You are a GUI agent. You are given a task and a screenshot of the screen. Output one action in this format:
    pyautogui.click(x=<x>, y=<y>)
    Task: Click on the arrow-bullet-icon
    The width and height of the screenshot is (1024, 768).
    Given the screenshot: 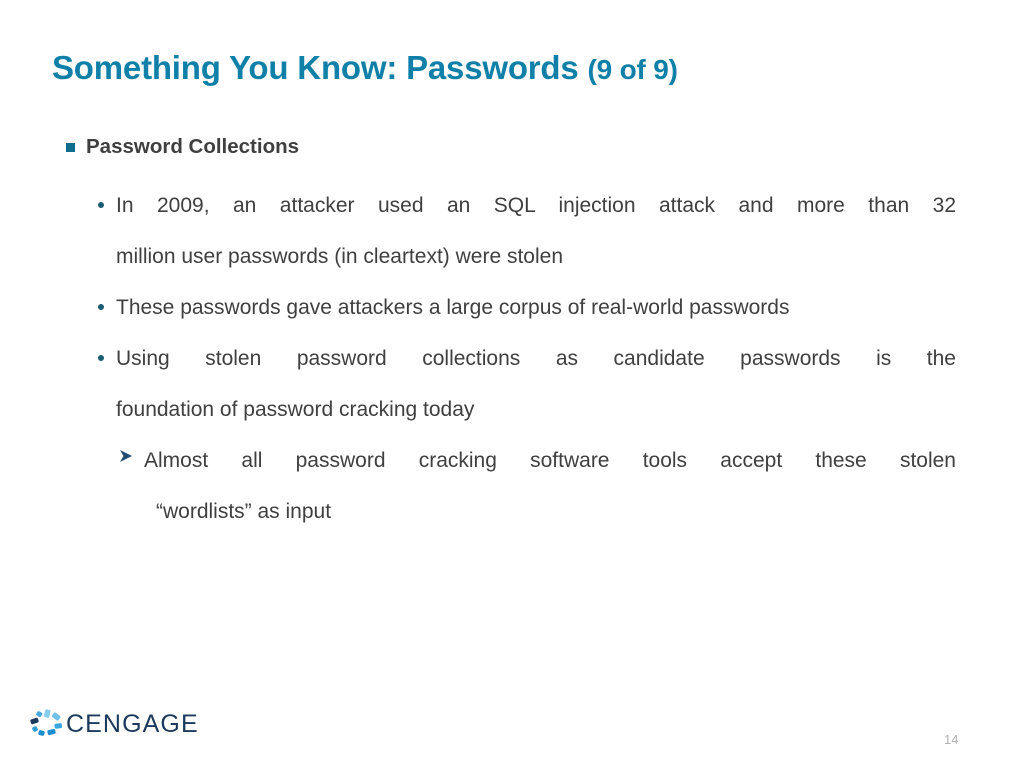 What is the action you would take?
    pyautogui.click(x=127, y=457)
    